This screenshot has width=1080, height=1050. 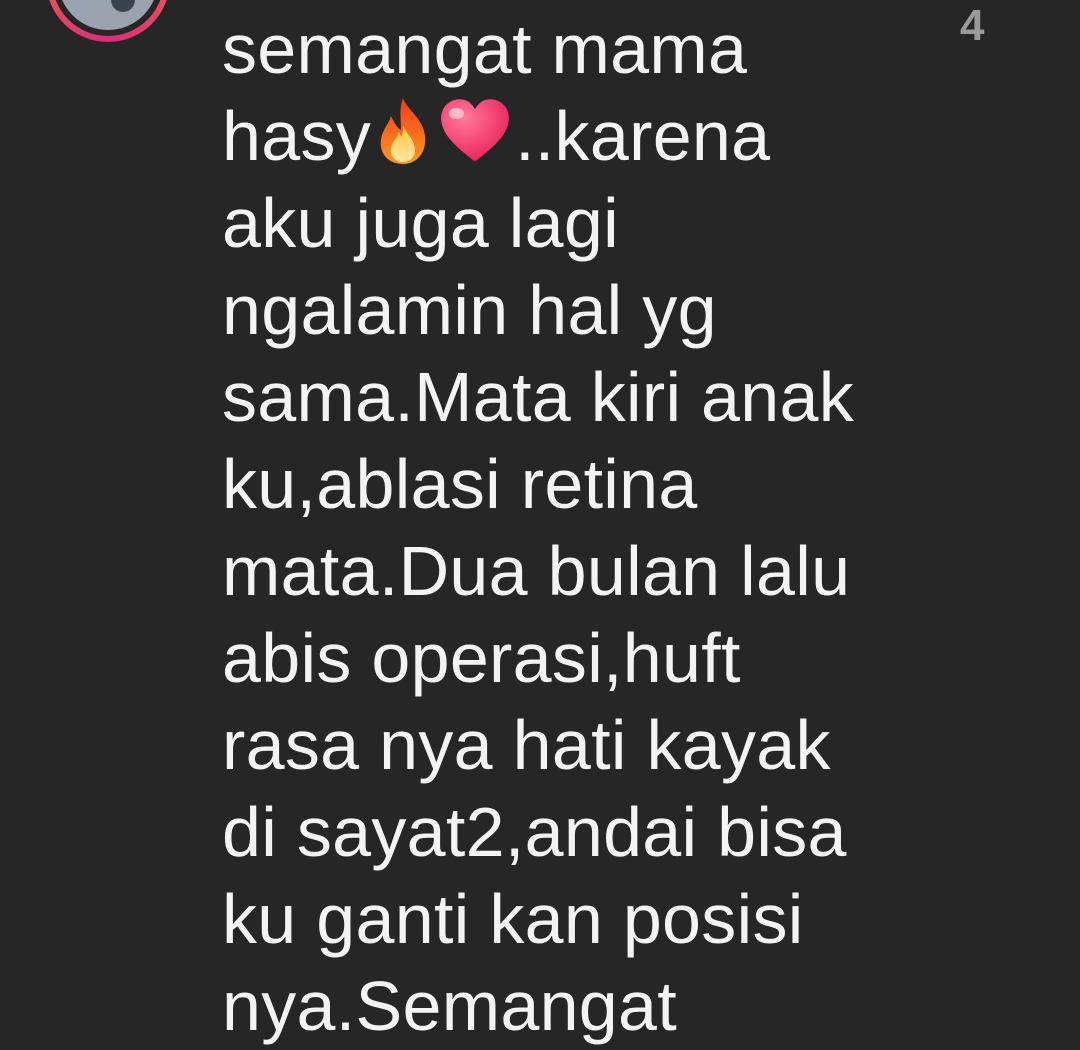 I want to click on comment-line: rasa nya hati kayak, so click(x=526, y=745).